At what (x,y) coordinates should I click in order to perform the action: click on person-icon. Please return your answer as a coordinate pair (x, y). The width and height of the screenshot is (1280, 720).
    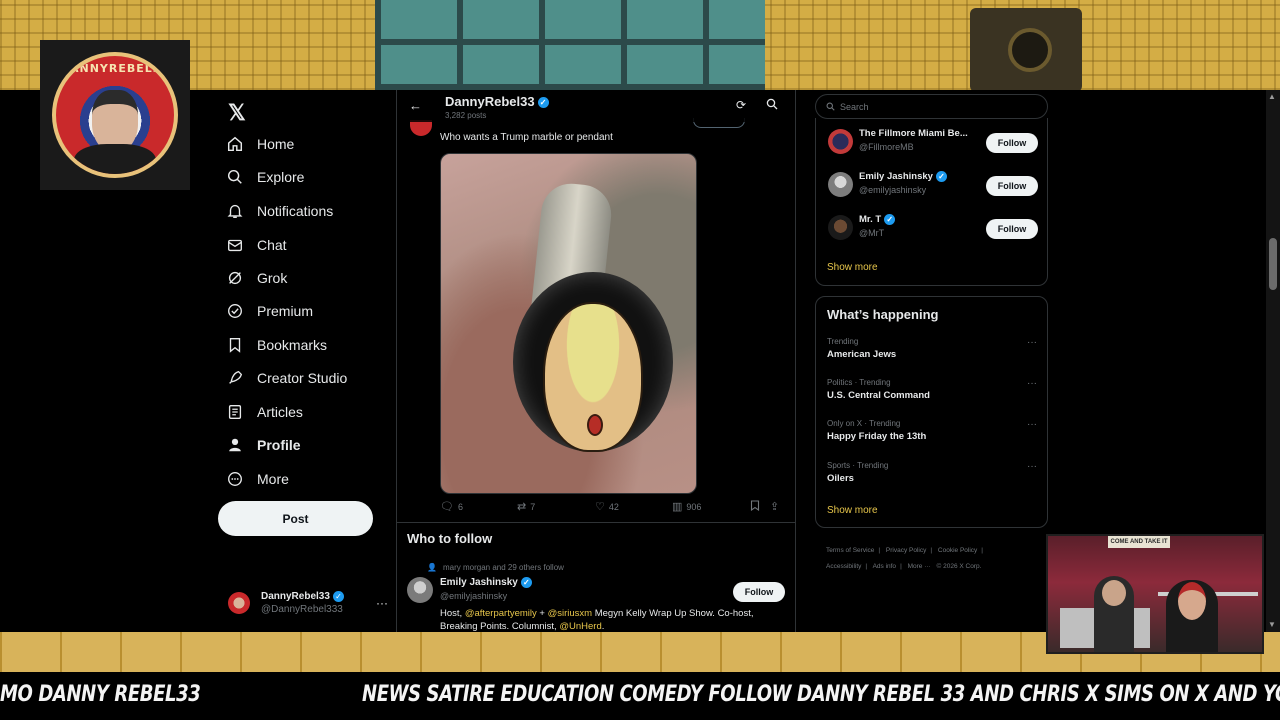
    Looking at the image, I should click on (235, 445).